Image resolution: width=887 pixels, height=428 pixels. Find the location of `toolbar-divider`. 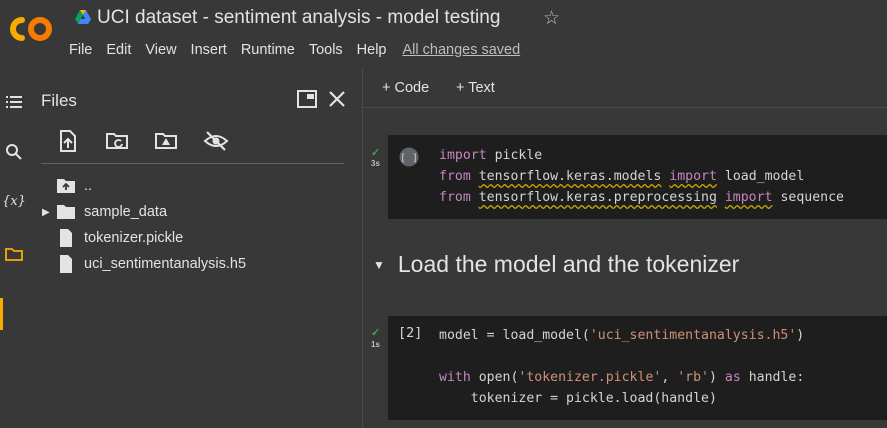

toolbar-divider is located at coordinates (192, 163).